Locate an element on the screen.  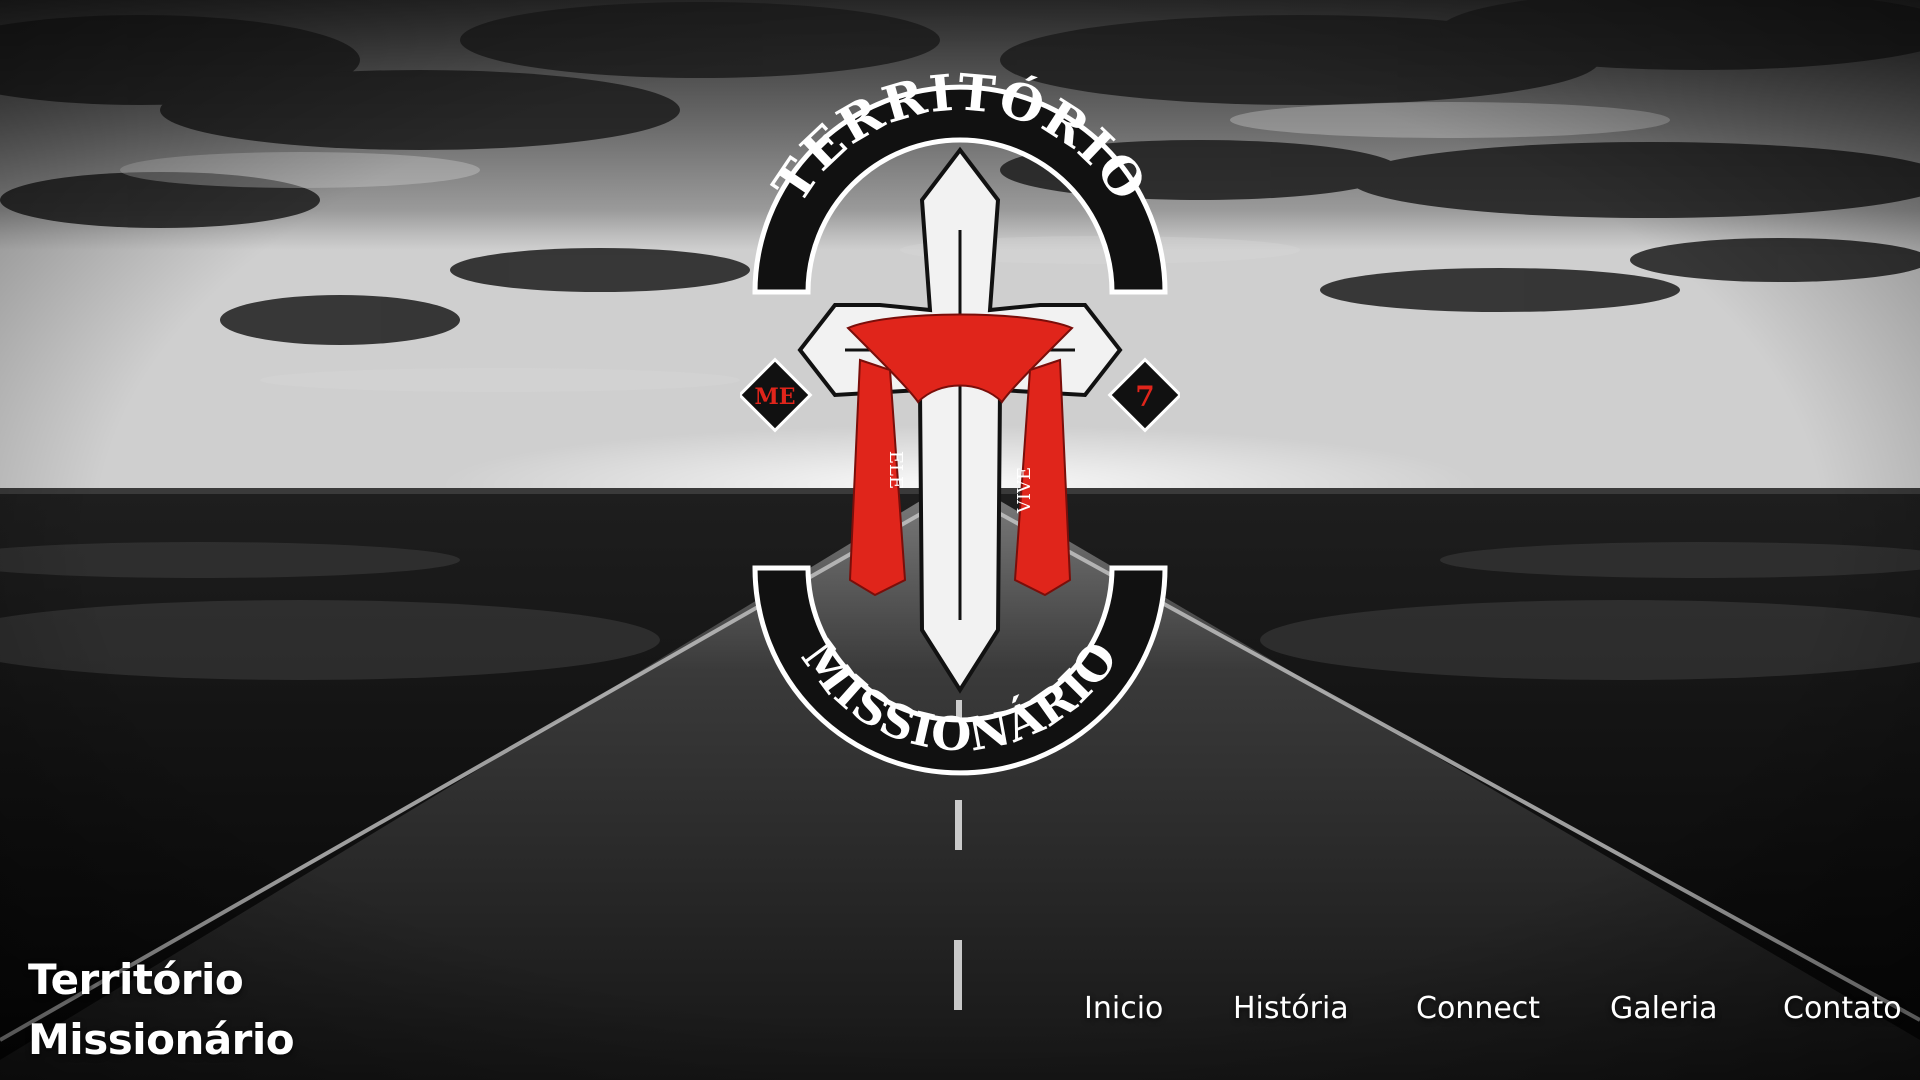
nav-item-historia: História is located at coordinates (1291, 1009).